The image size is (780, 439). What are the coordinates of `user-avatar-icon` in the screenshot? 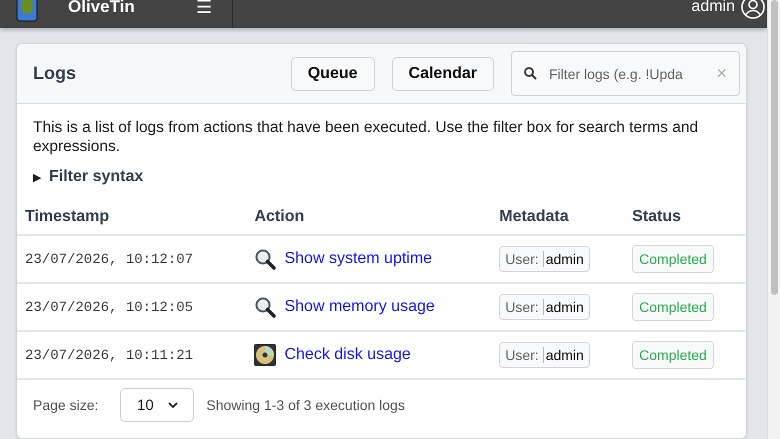 It's located at (753, 9).